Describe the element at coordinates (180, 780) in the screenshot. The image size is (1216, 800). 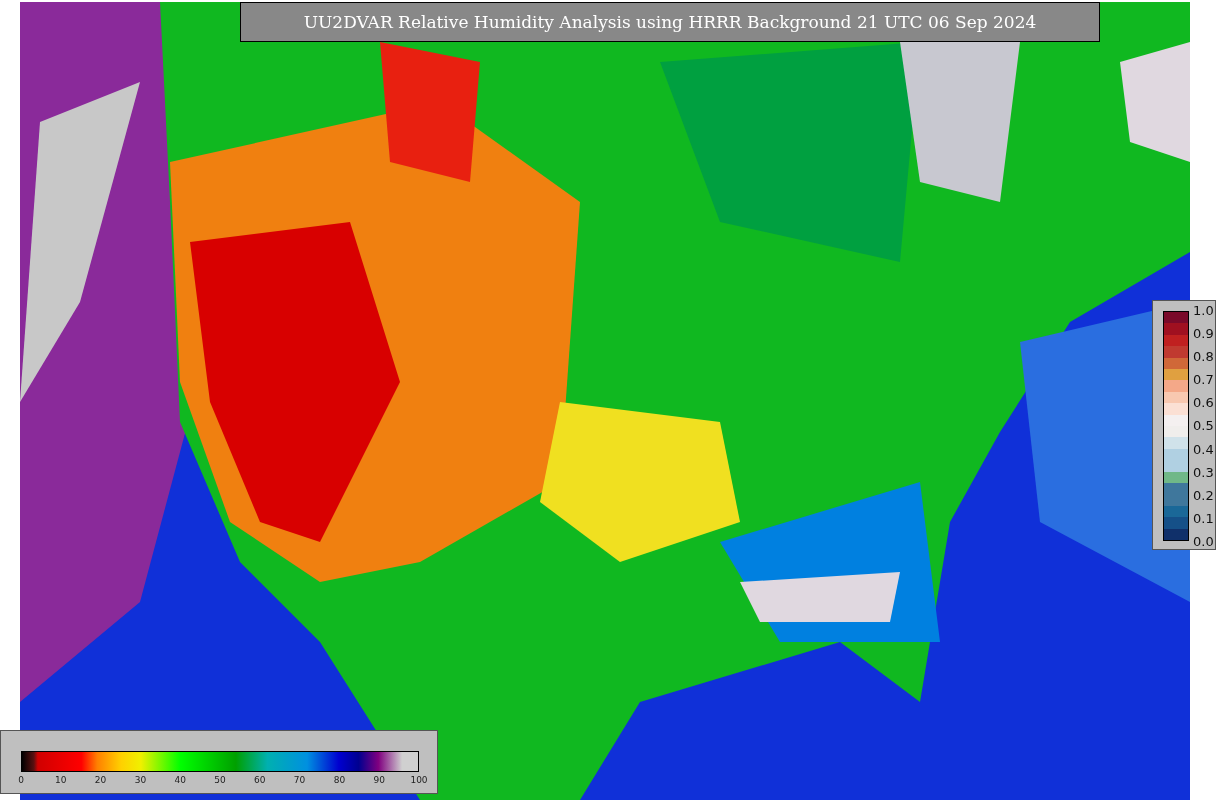
I see `tick-label: 40` at that location.